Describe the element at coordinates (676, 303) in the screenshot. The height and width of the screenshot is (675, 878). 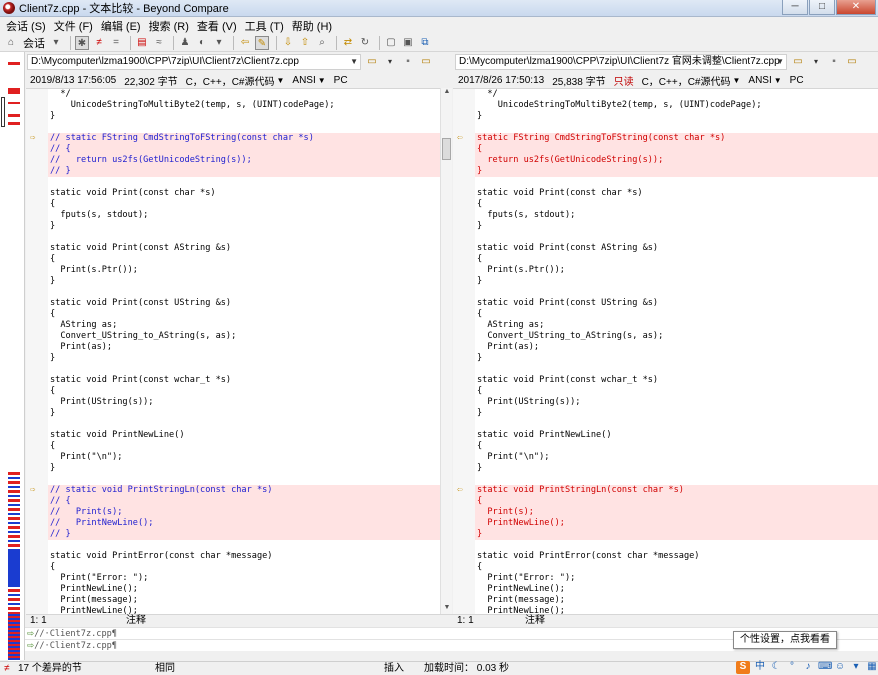
I see `code-line: static void Print(const UString &s)` at that location.